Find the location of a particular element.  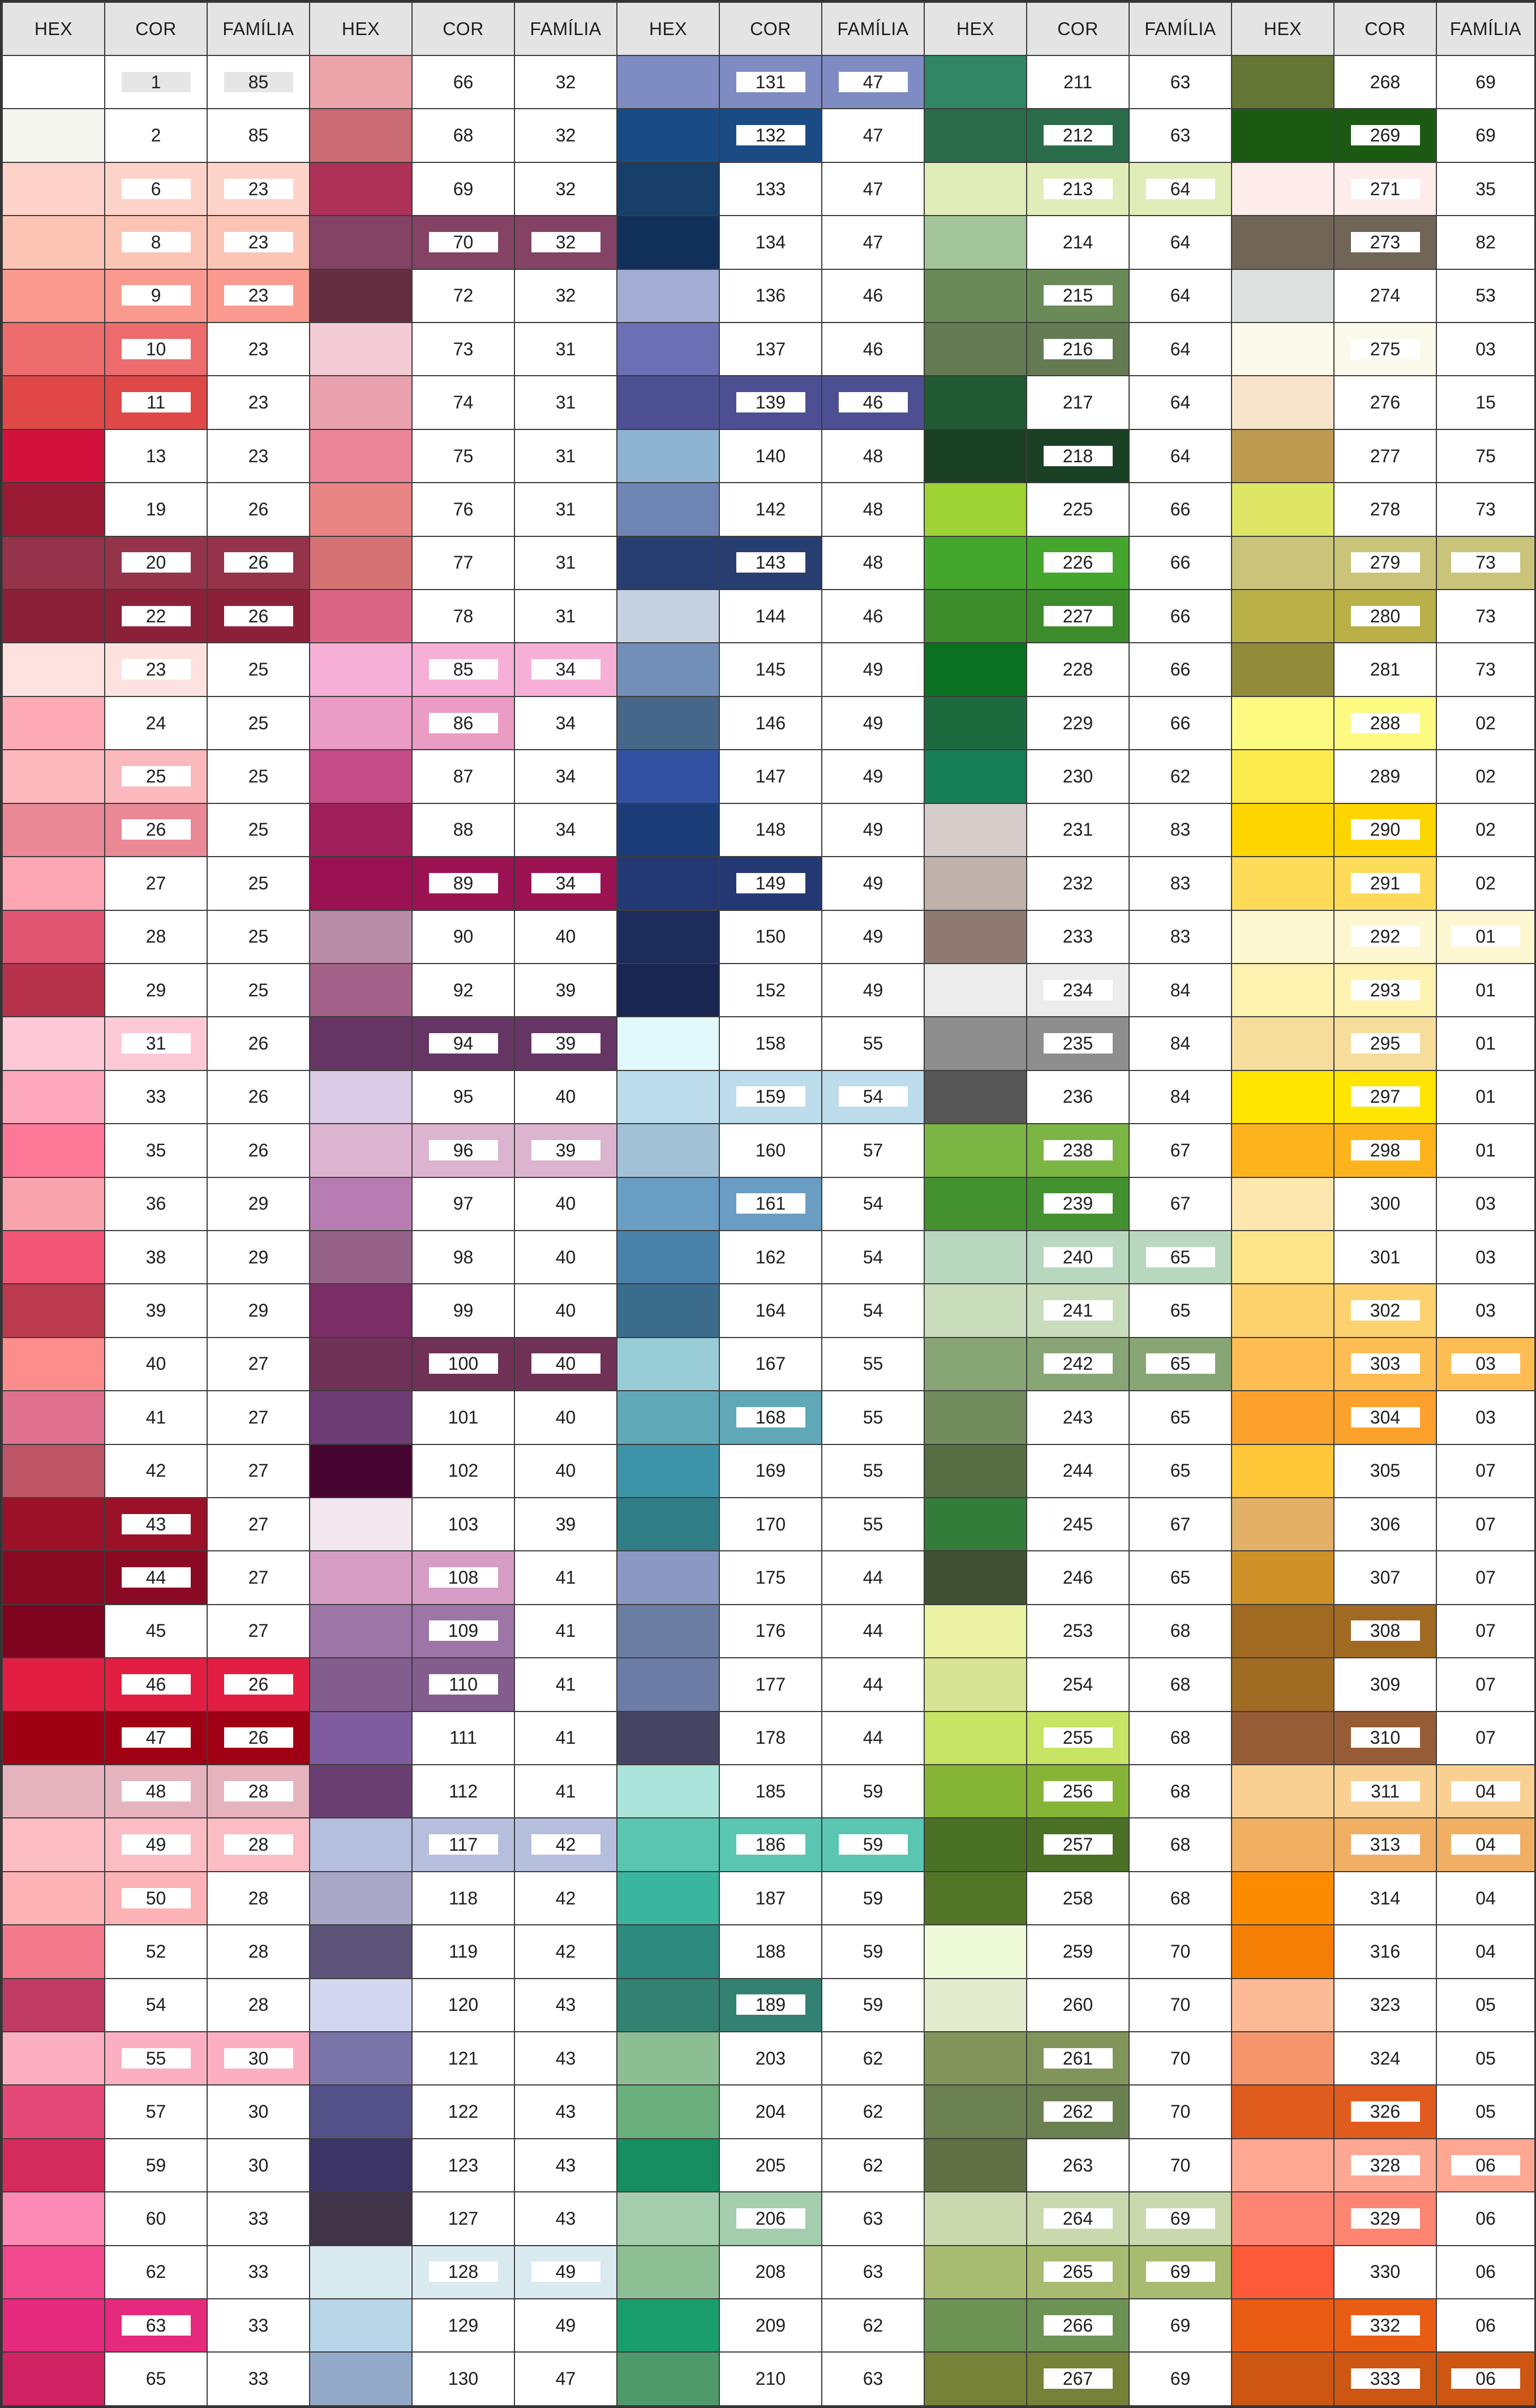

family-code: 82 is located at coordinates (1485, 241).